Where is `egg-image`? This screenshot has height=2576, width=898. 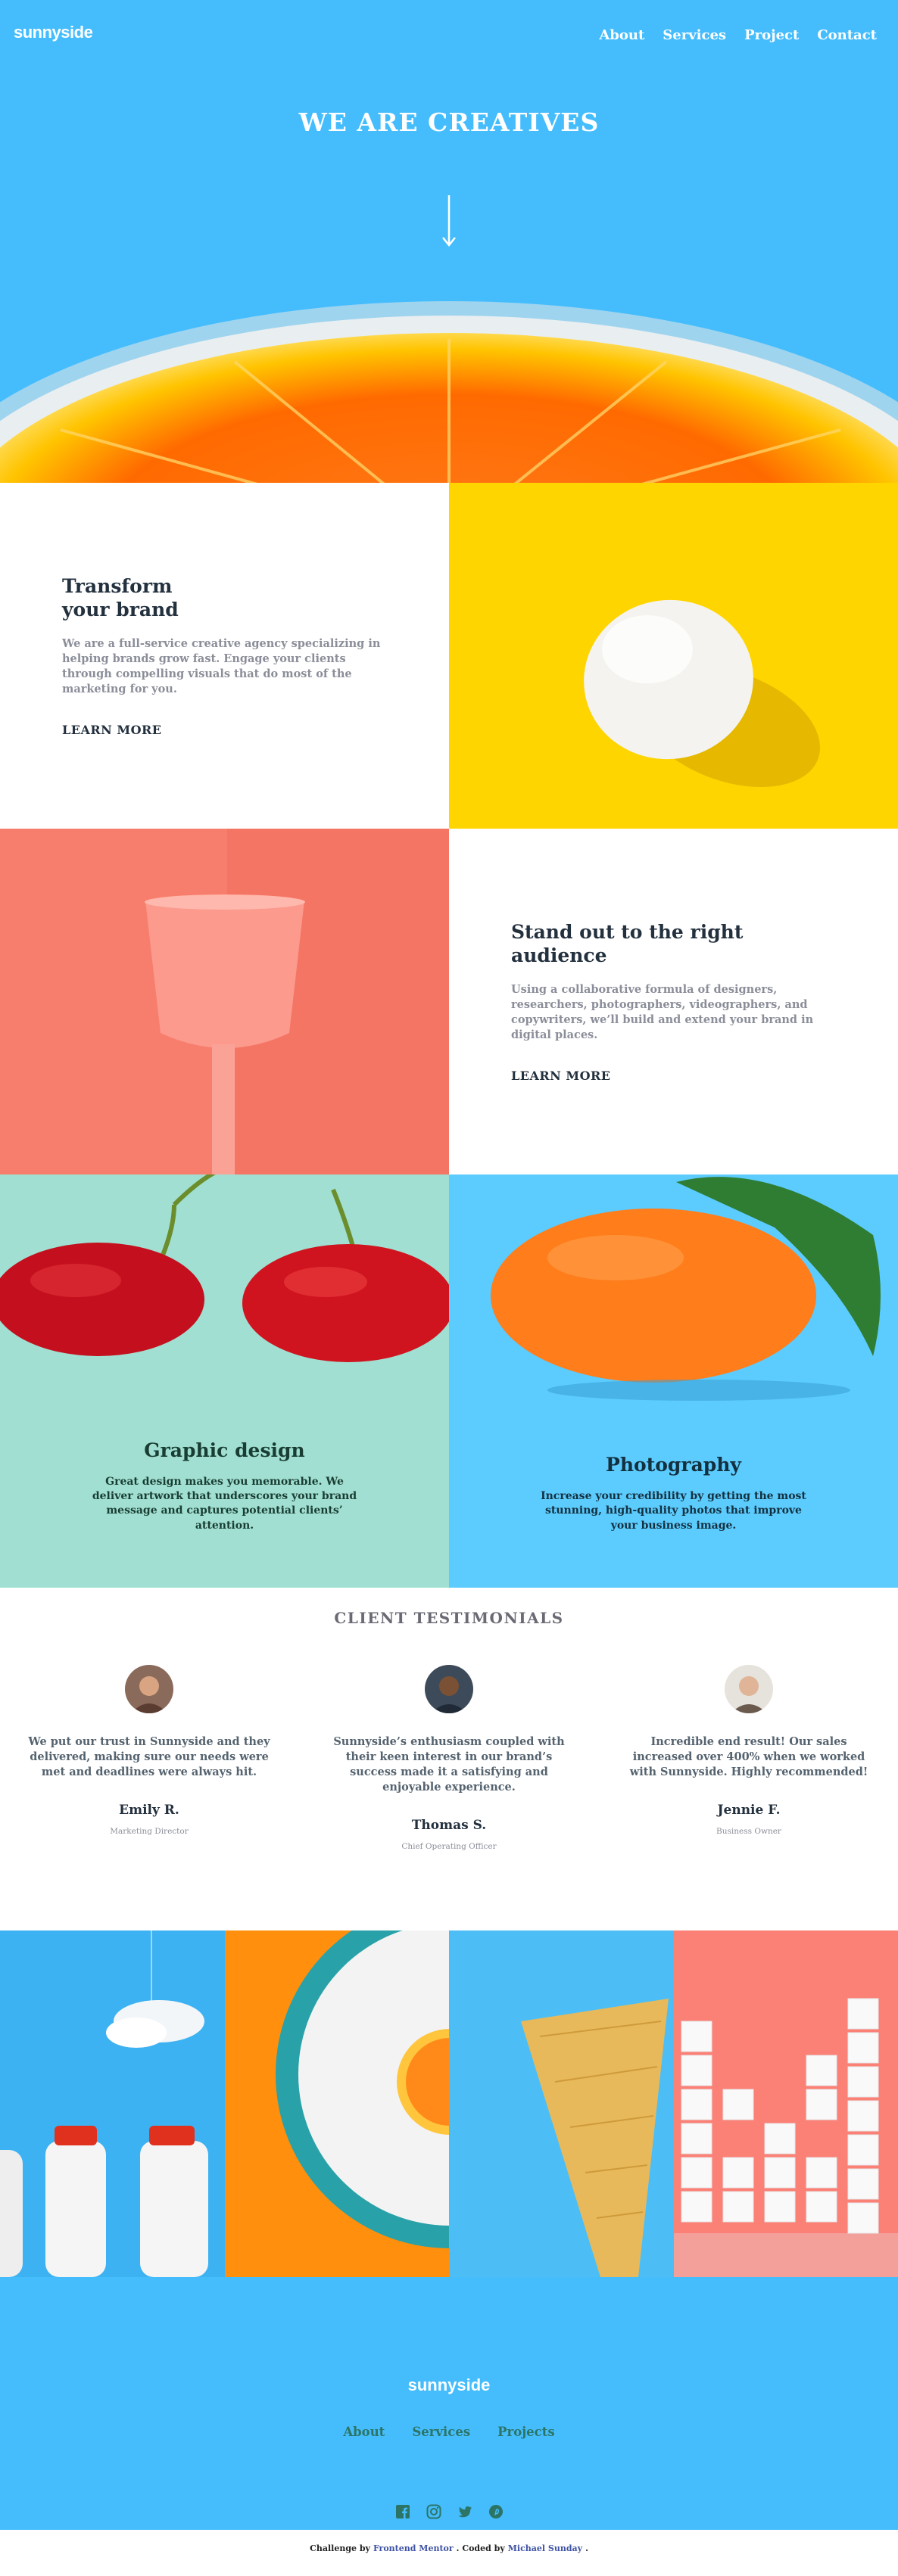
egg-image is located at coordinates (673, 656).